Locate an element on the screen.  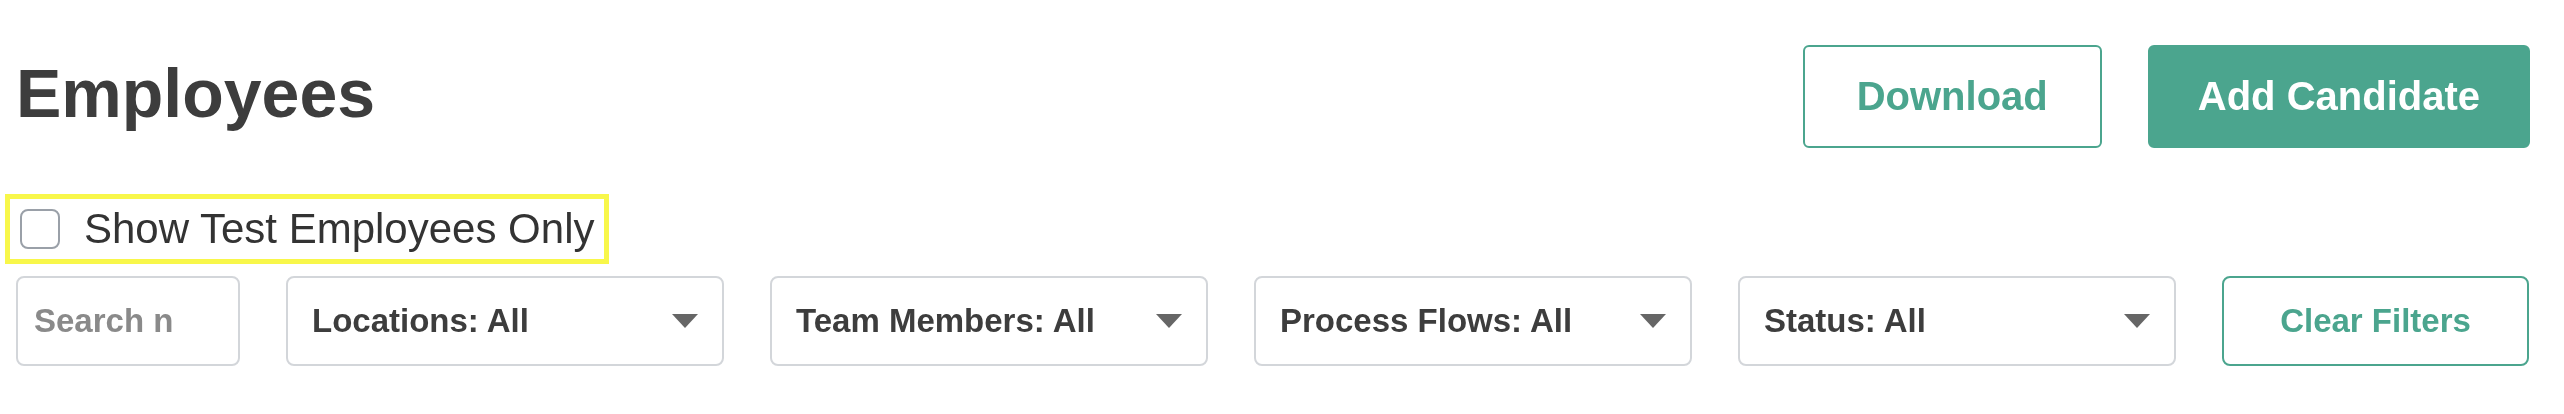
filter-dropdown: Locations: All is located at coordinates (505, 321).